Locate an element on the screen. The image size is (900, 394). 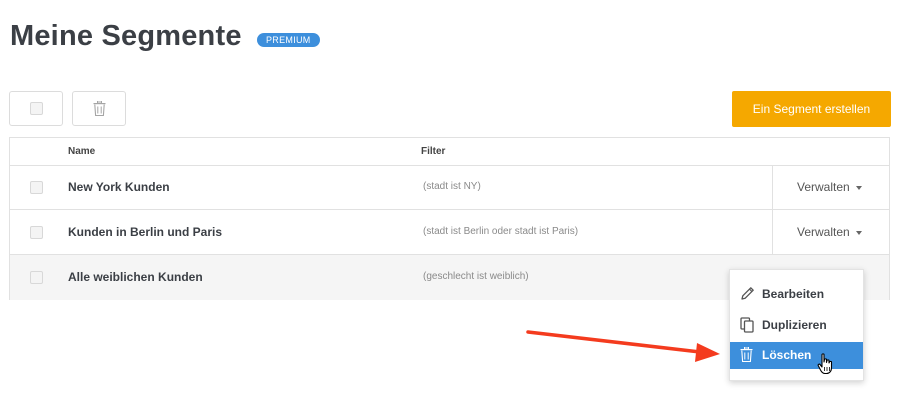
checkbox-icon is located at coordinates (36, 108).